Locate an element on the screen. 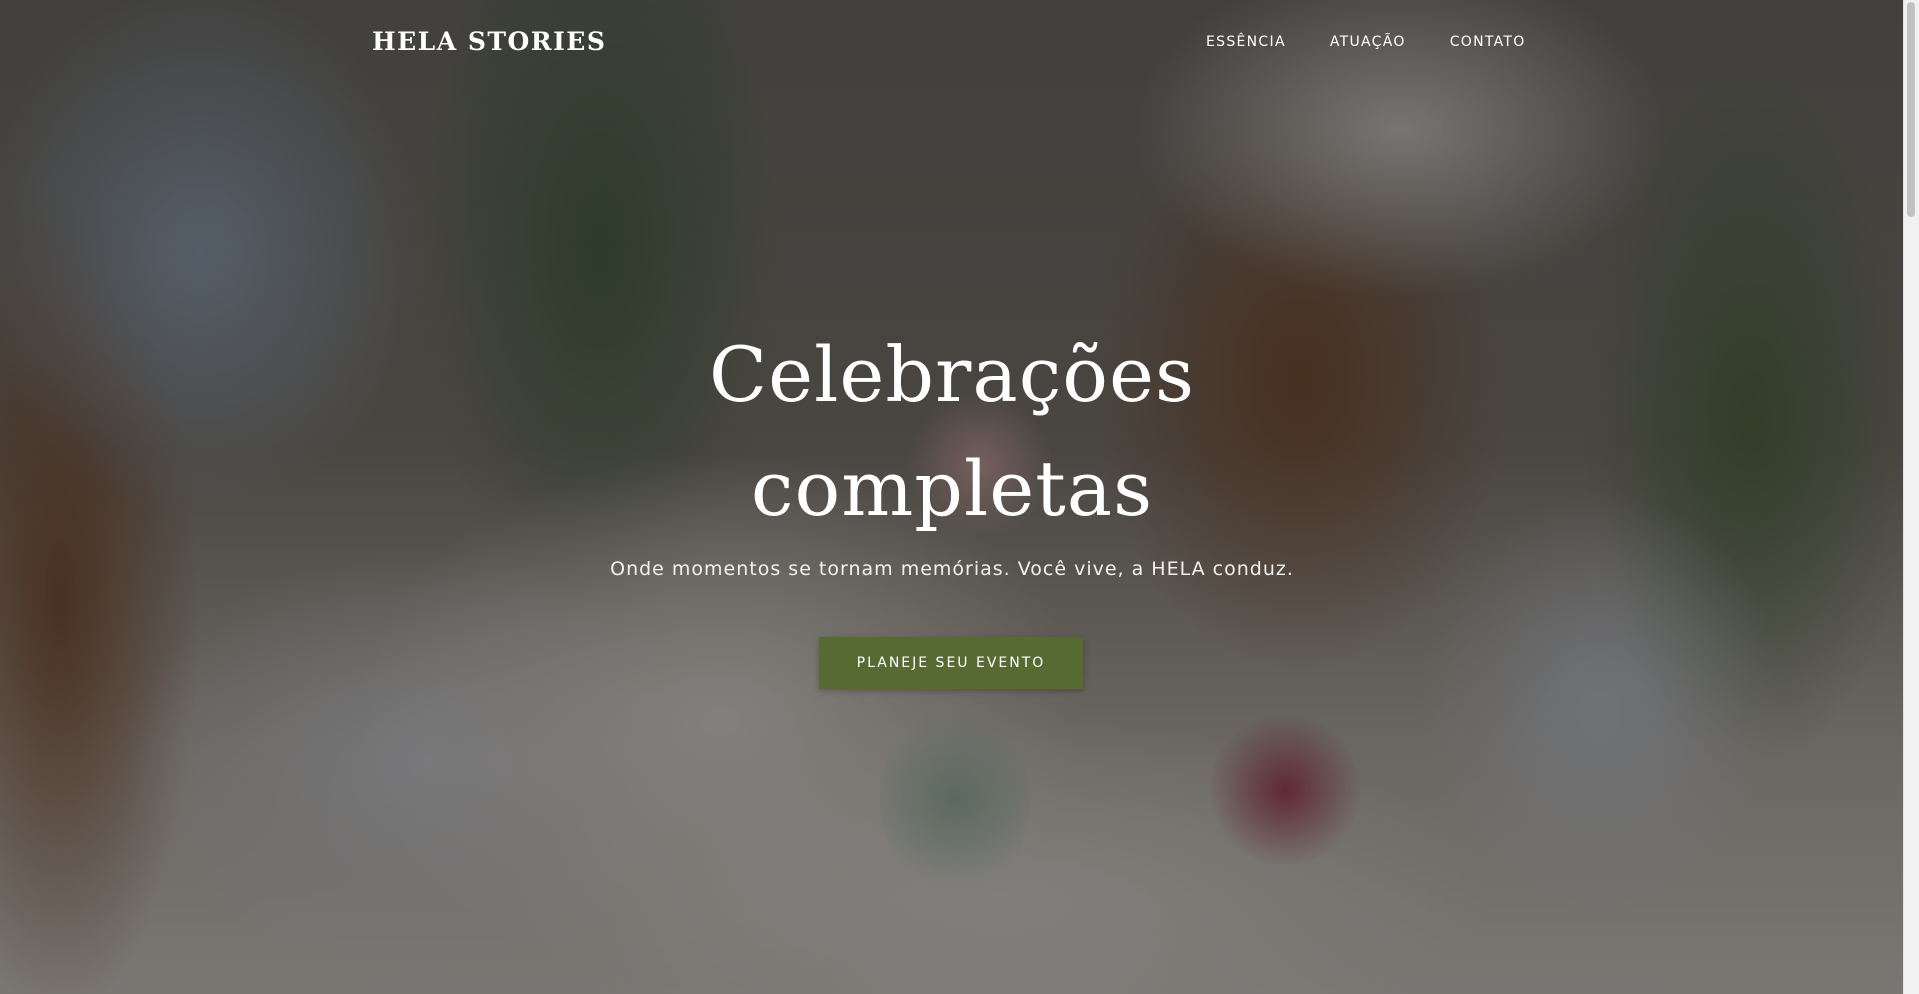 The height and width of the screenshot is (994, 1919). page-scrollbar is located at coordinates (1911, 497).